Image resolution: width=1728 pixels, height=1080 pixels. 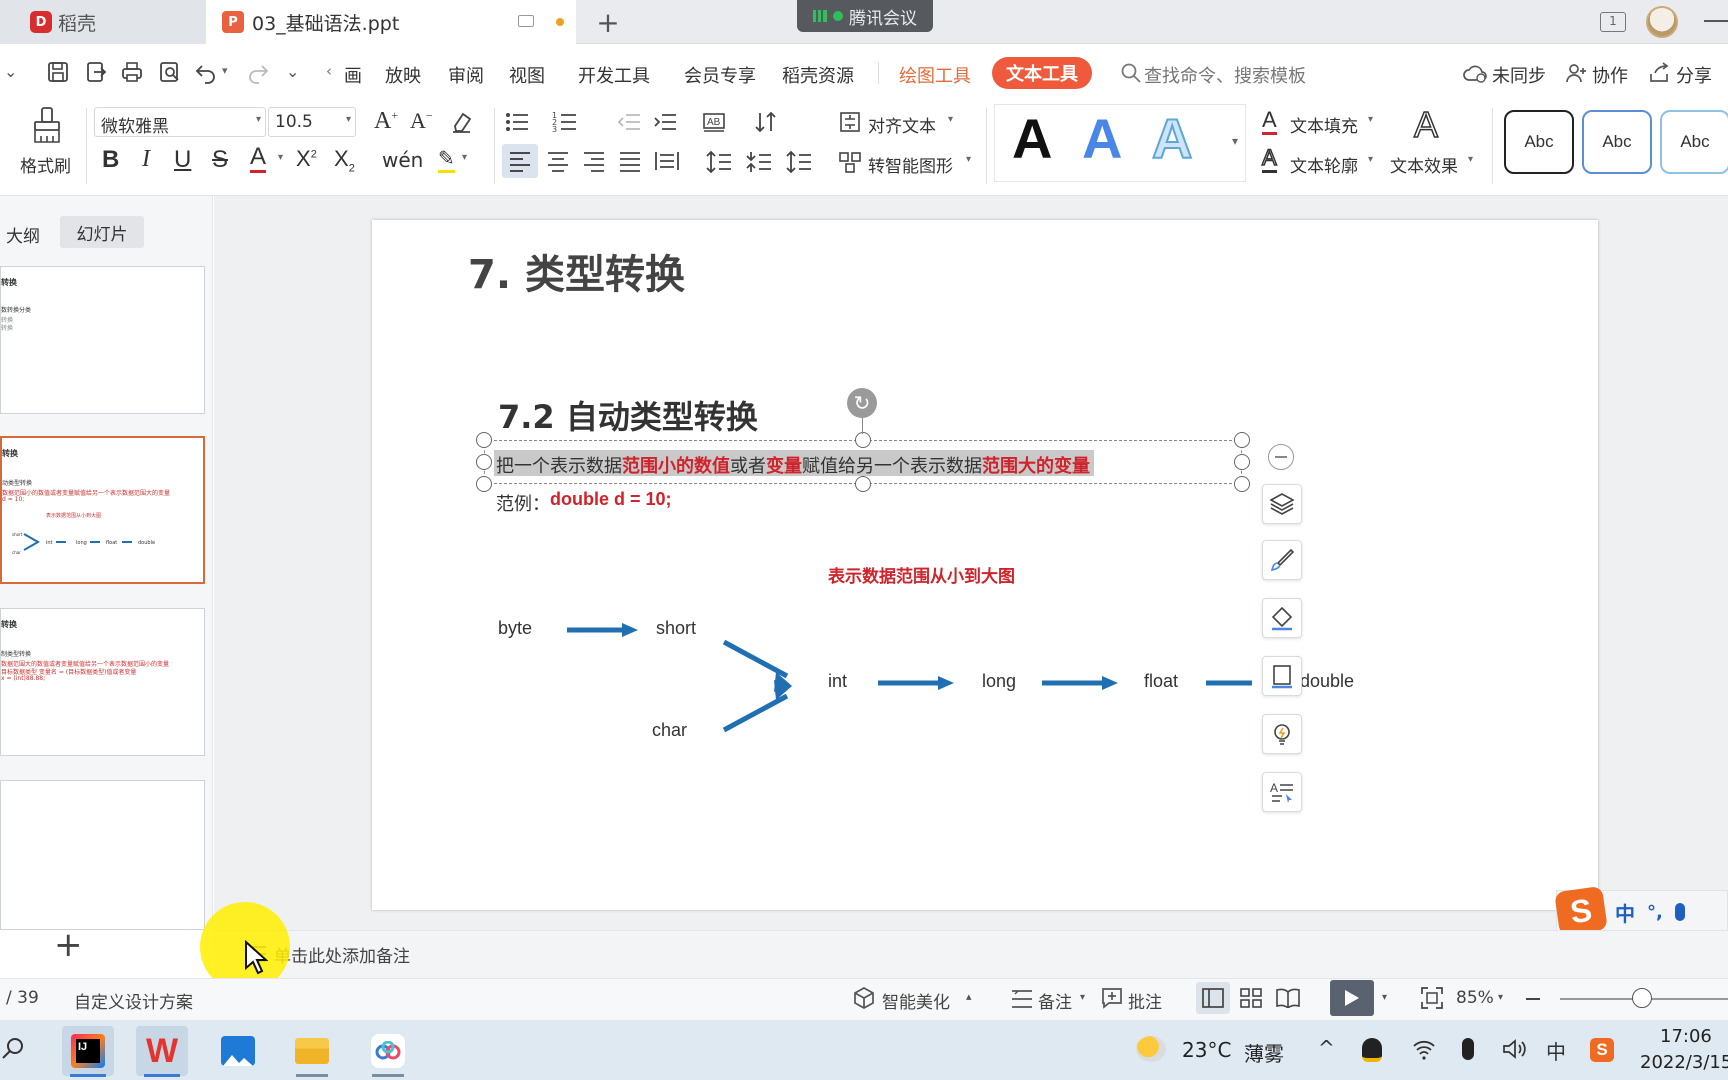 I want to click on gallery-expand-icon: ▾, so click(x=1235, y=141).